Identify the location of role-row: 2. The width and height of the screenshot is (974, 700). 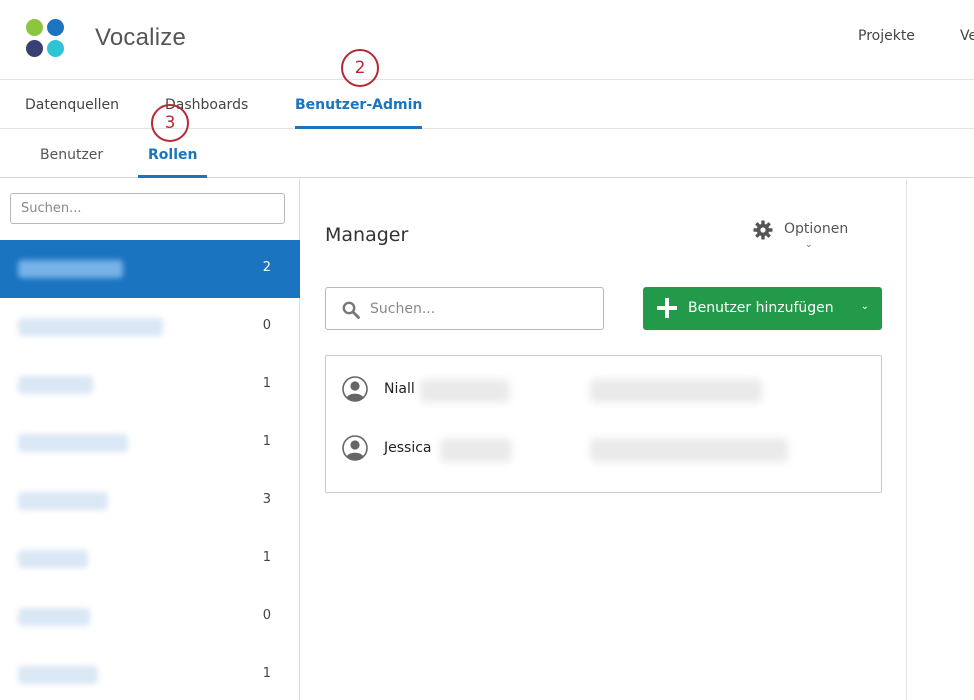
(150, 269).